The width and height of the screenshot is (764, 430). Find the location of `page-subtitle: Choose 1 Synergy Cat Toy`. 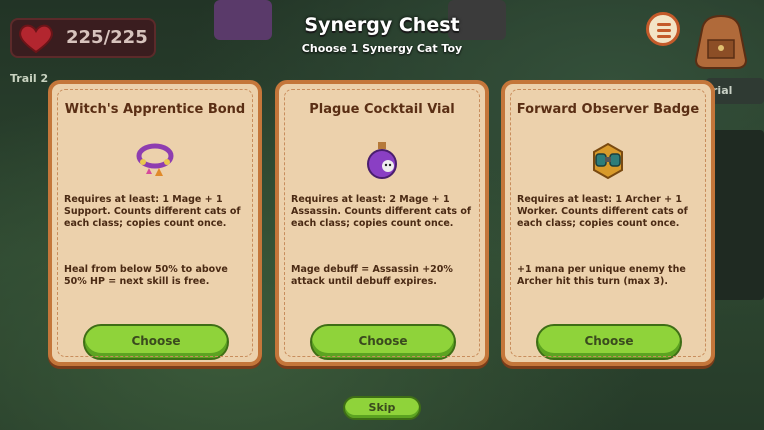

page-subtitle: Choose 1 Synergy Cat Toy is located at coordinates (382, 48).